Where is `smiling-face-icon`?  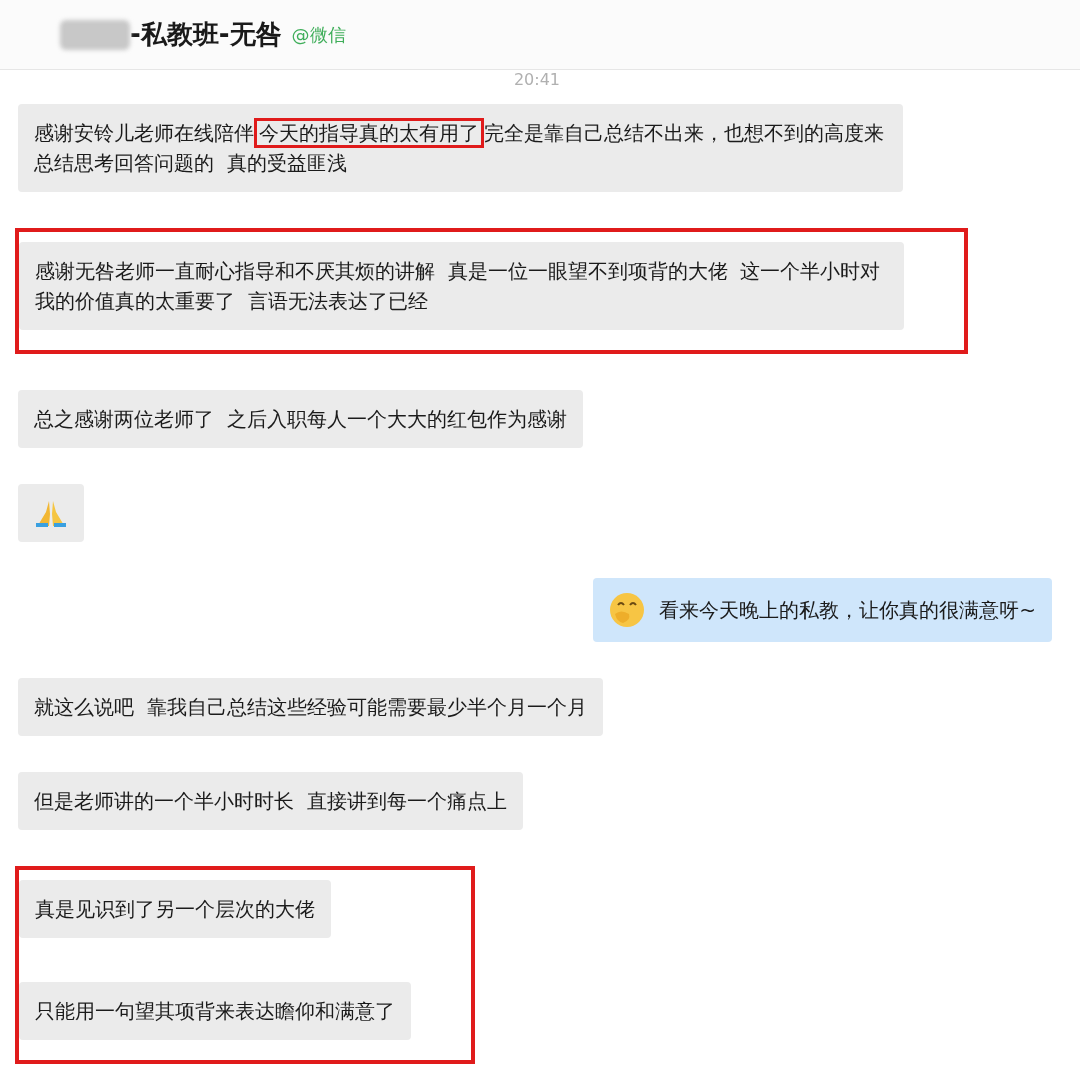
smiling-face-icon is located at coordinates (627, 610).